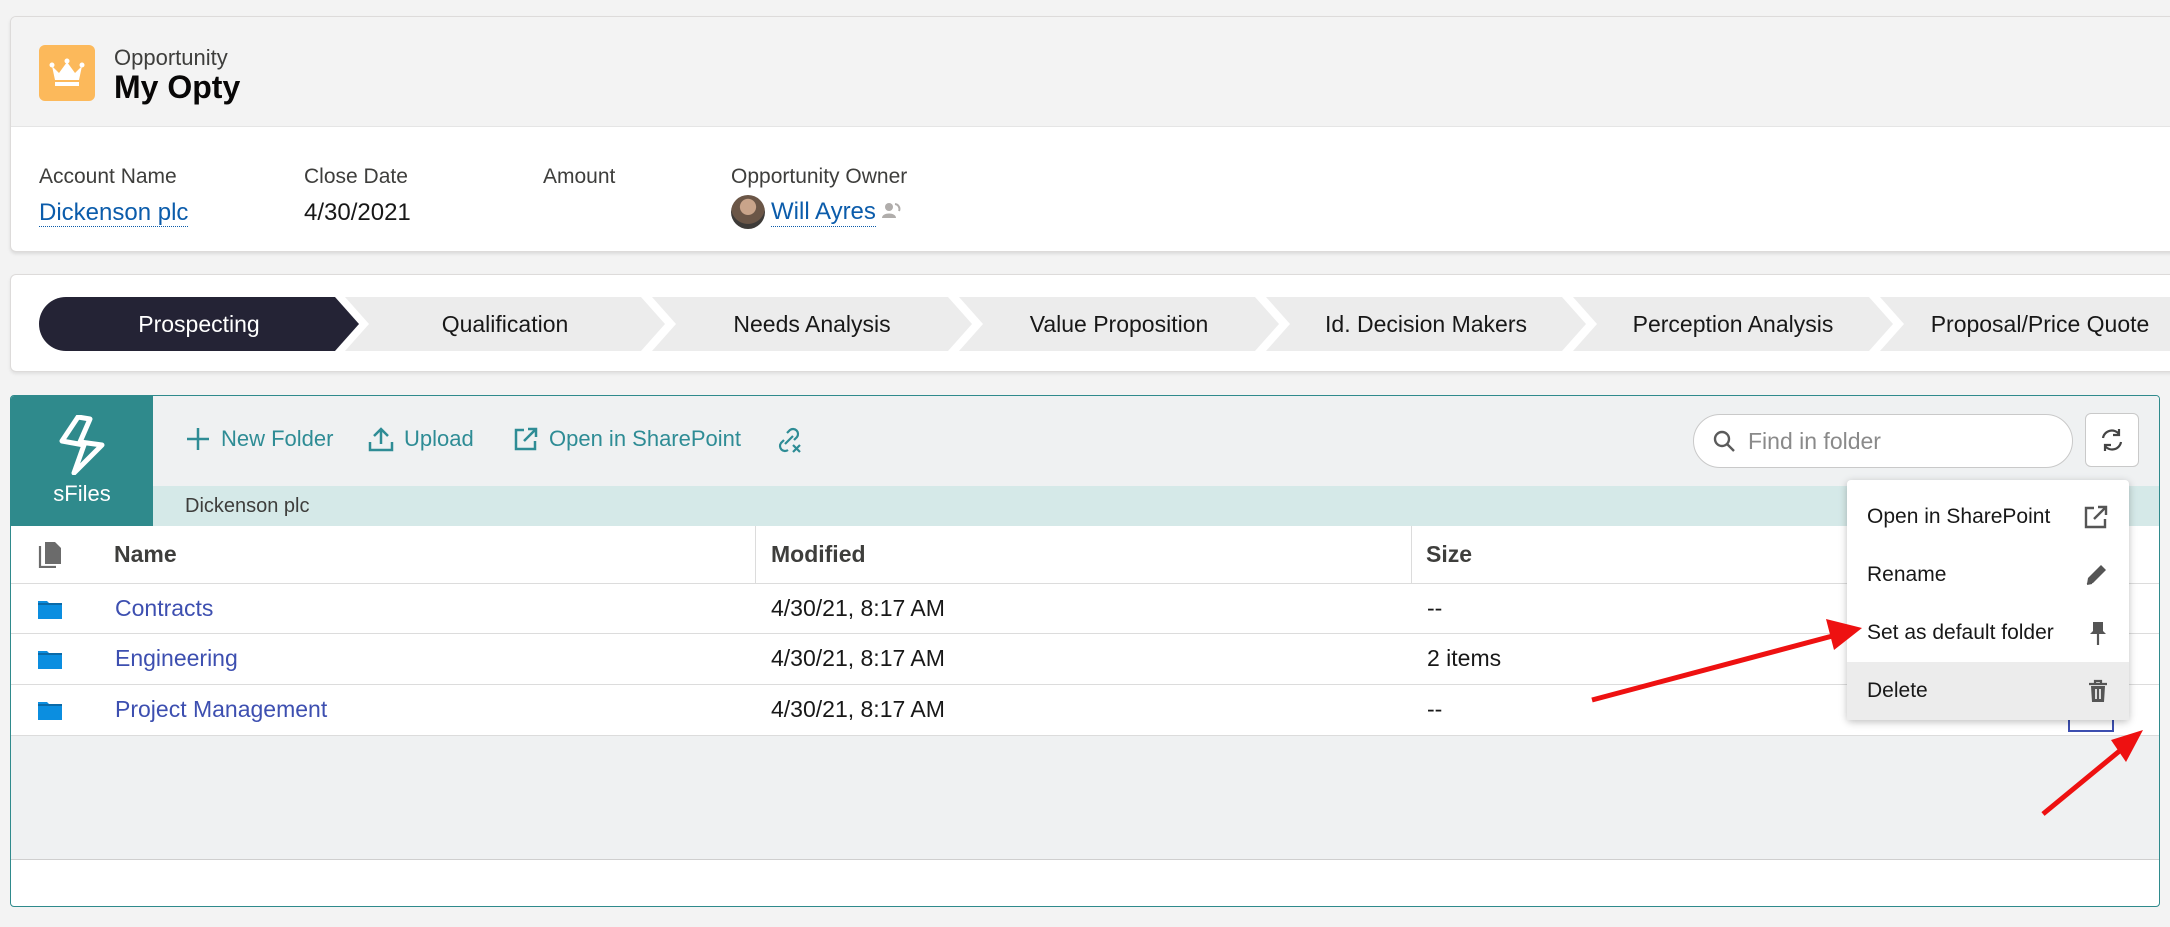  What do you see at coordinates (199, 324) in the screenshot?
I see `path-stage-prospecting: Prospecting` at bounding box center [199, 324].